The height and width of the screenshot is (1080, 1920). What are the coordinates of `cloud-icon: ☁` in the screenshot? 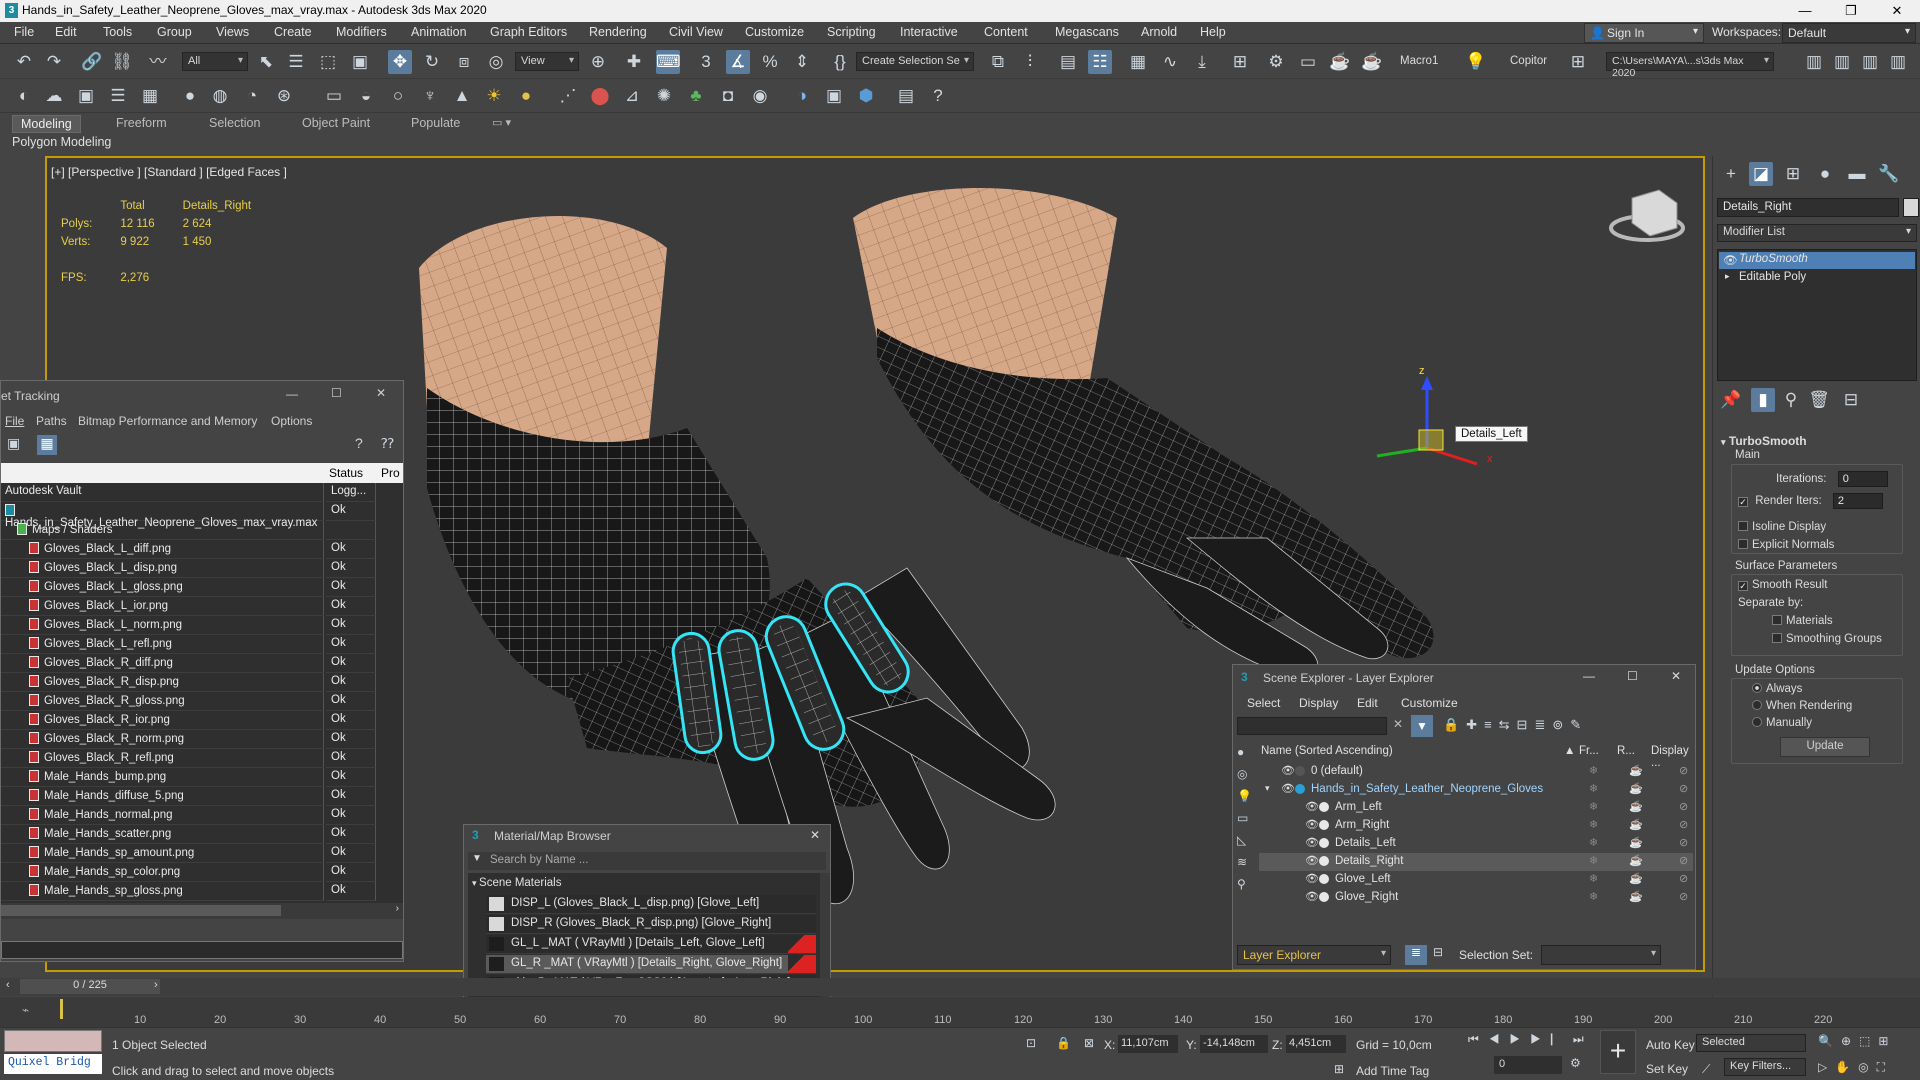 It's located at (54, 96).